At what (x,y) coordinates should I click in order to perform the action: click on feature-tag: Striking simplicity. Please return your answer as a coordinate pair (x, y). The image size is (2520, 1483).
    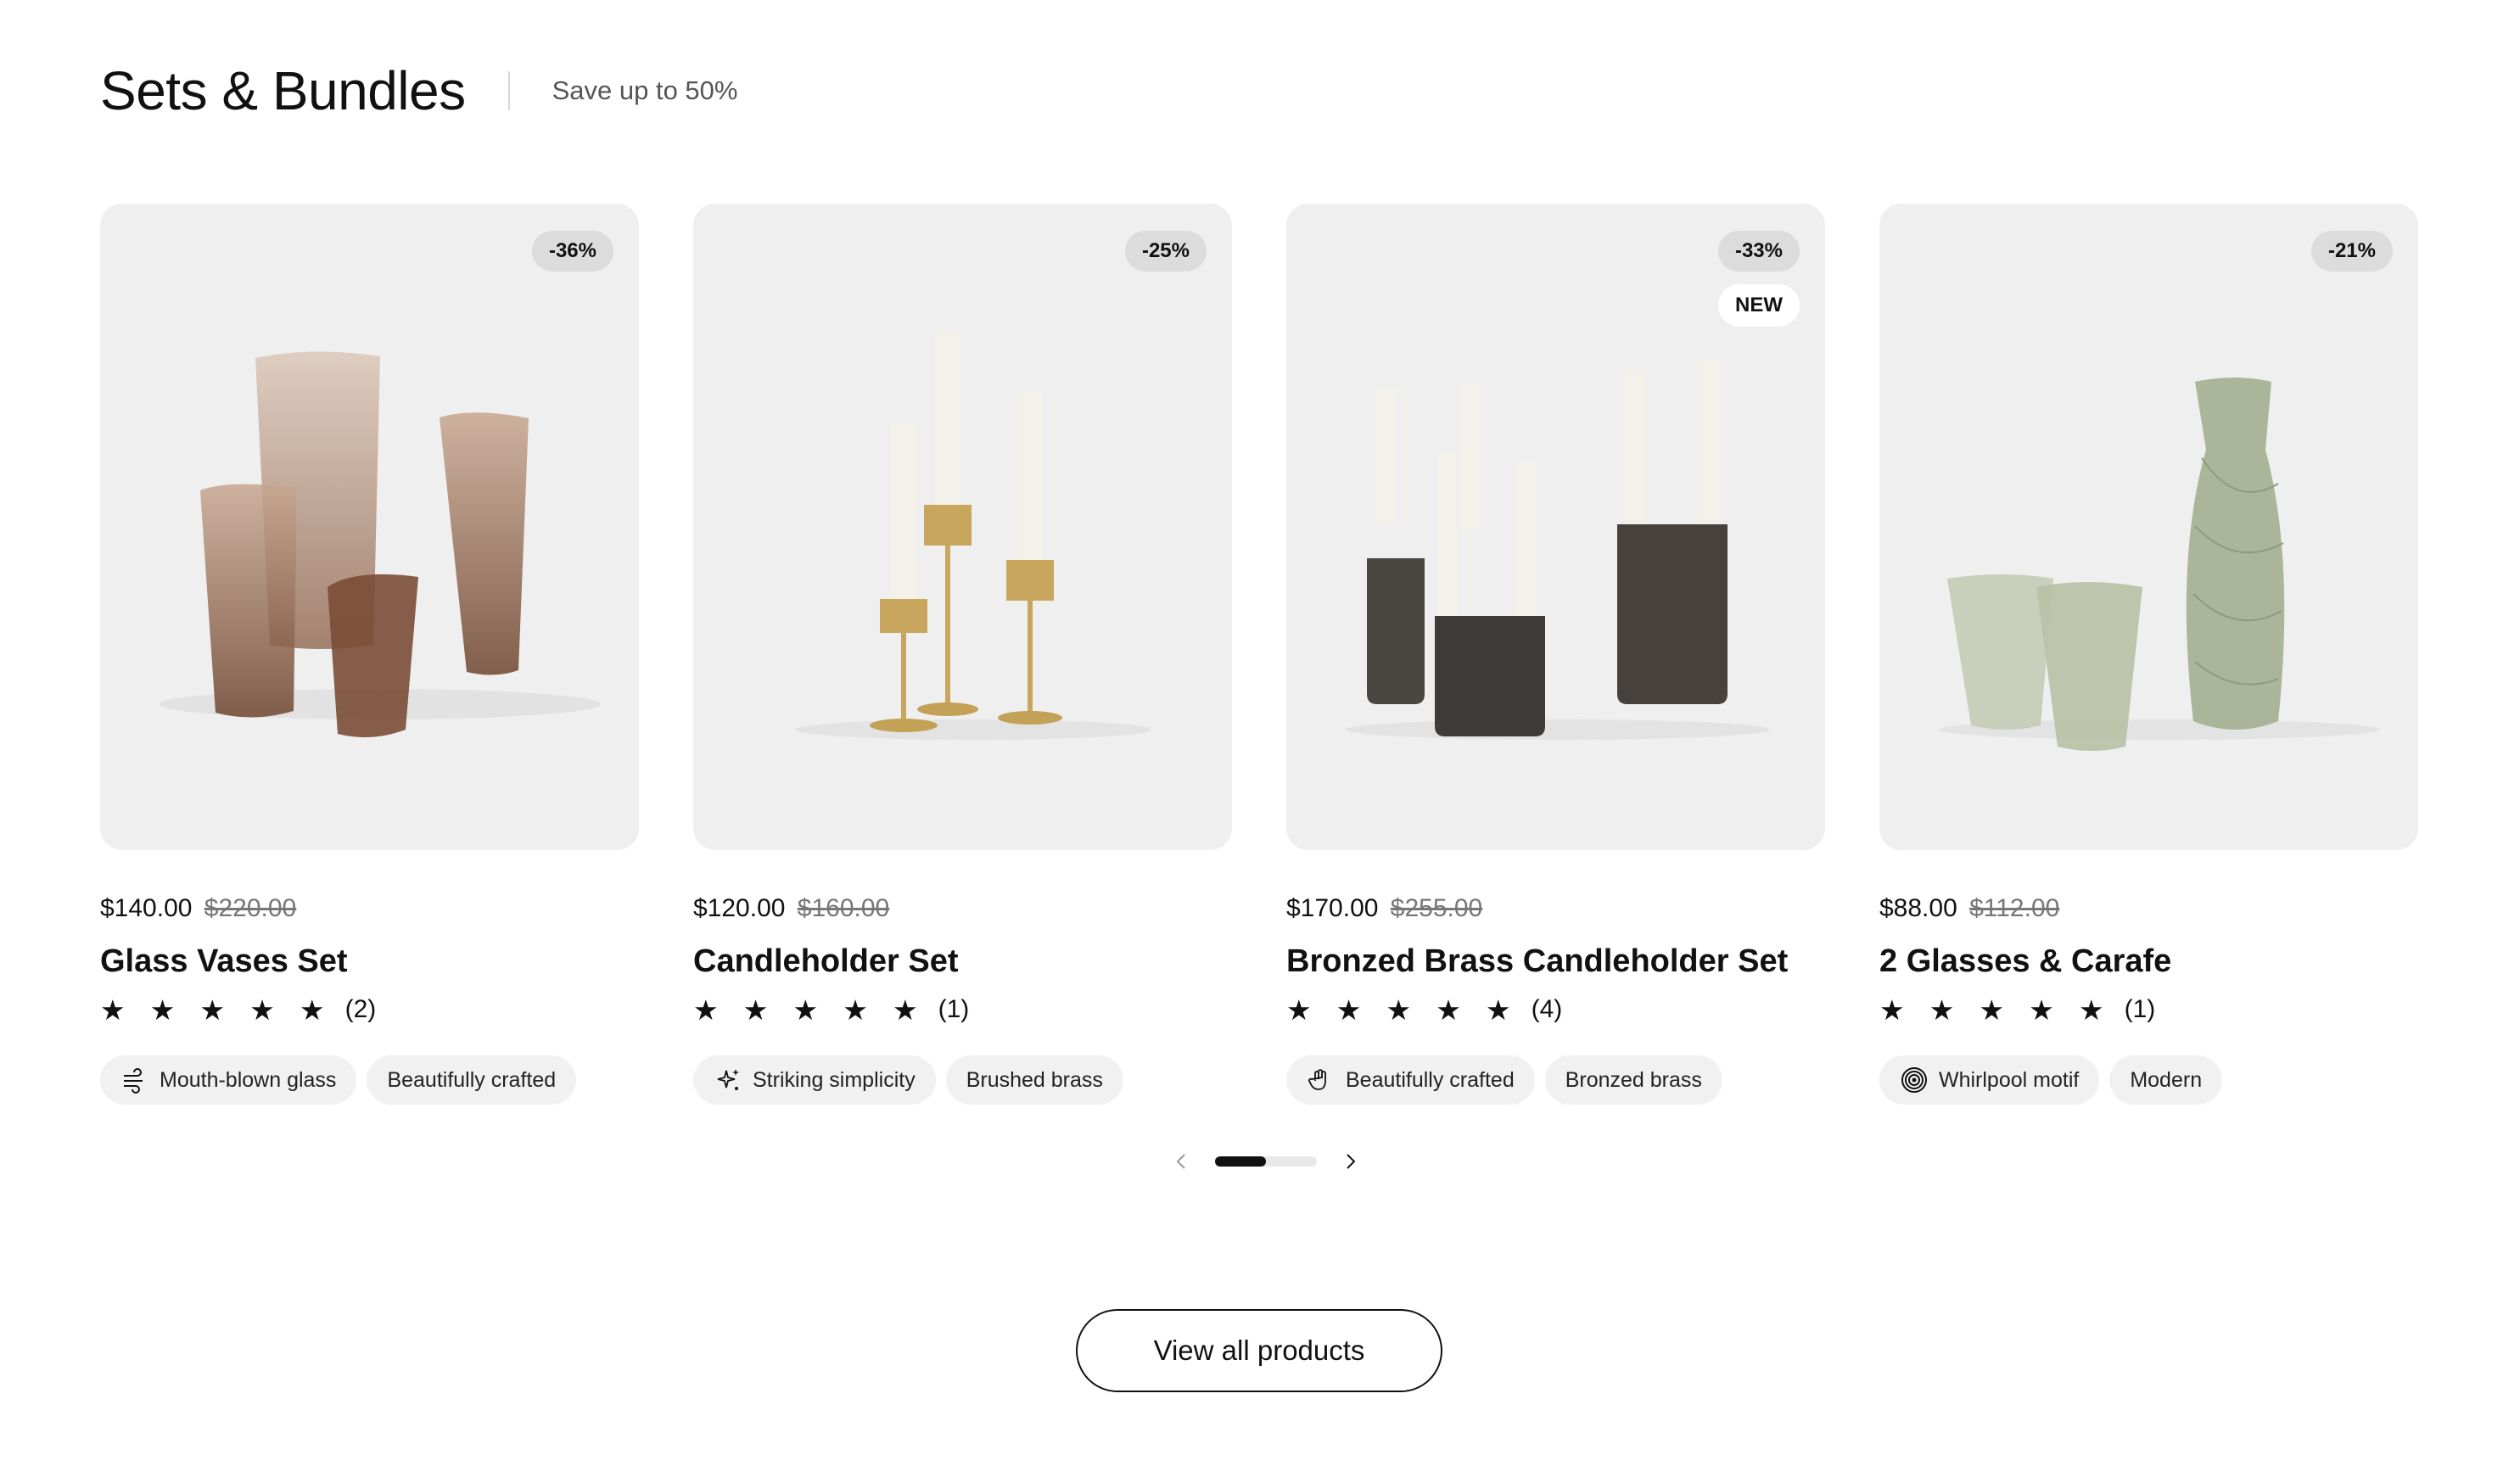
    Looking at the image, I should click on (814, 1080).